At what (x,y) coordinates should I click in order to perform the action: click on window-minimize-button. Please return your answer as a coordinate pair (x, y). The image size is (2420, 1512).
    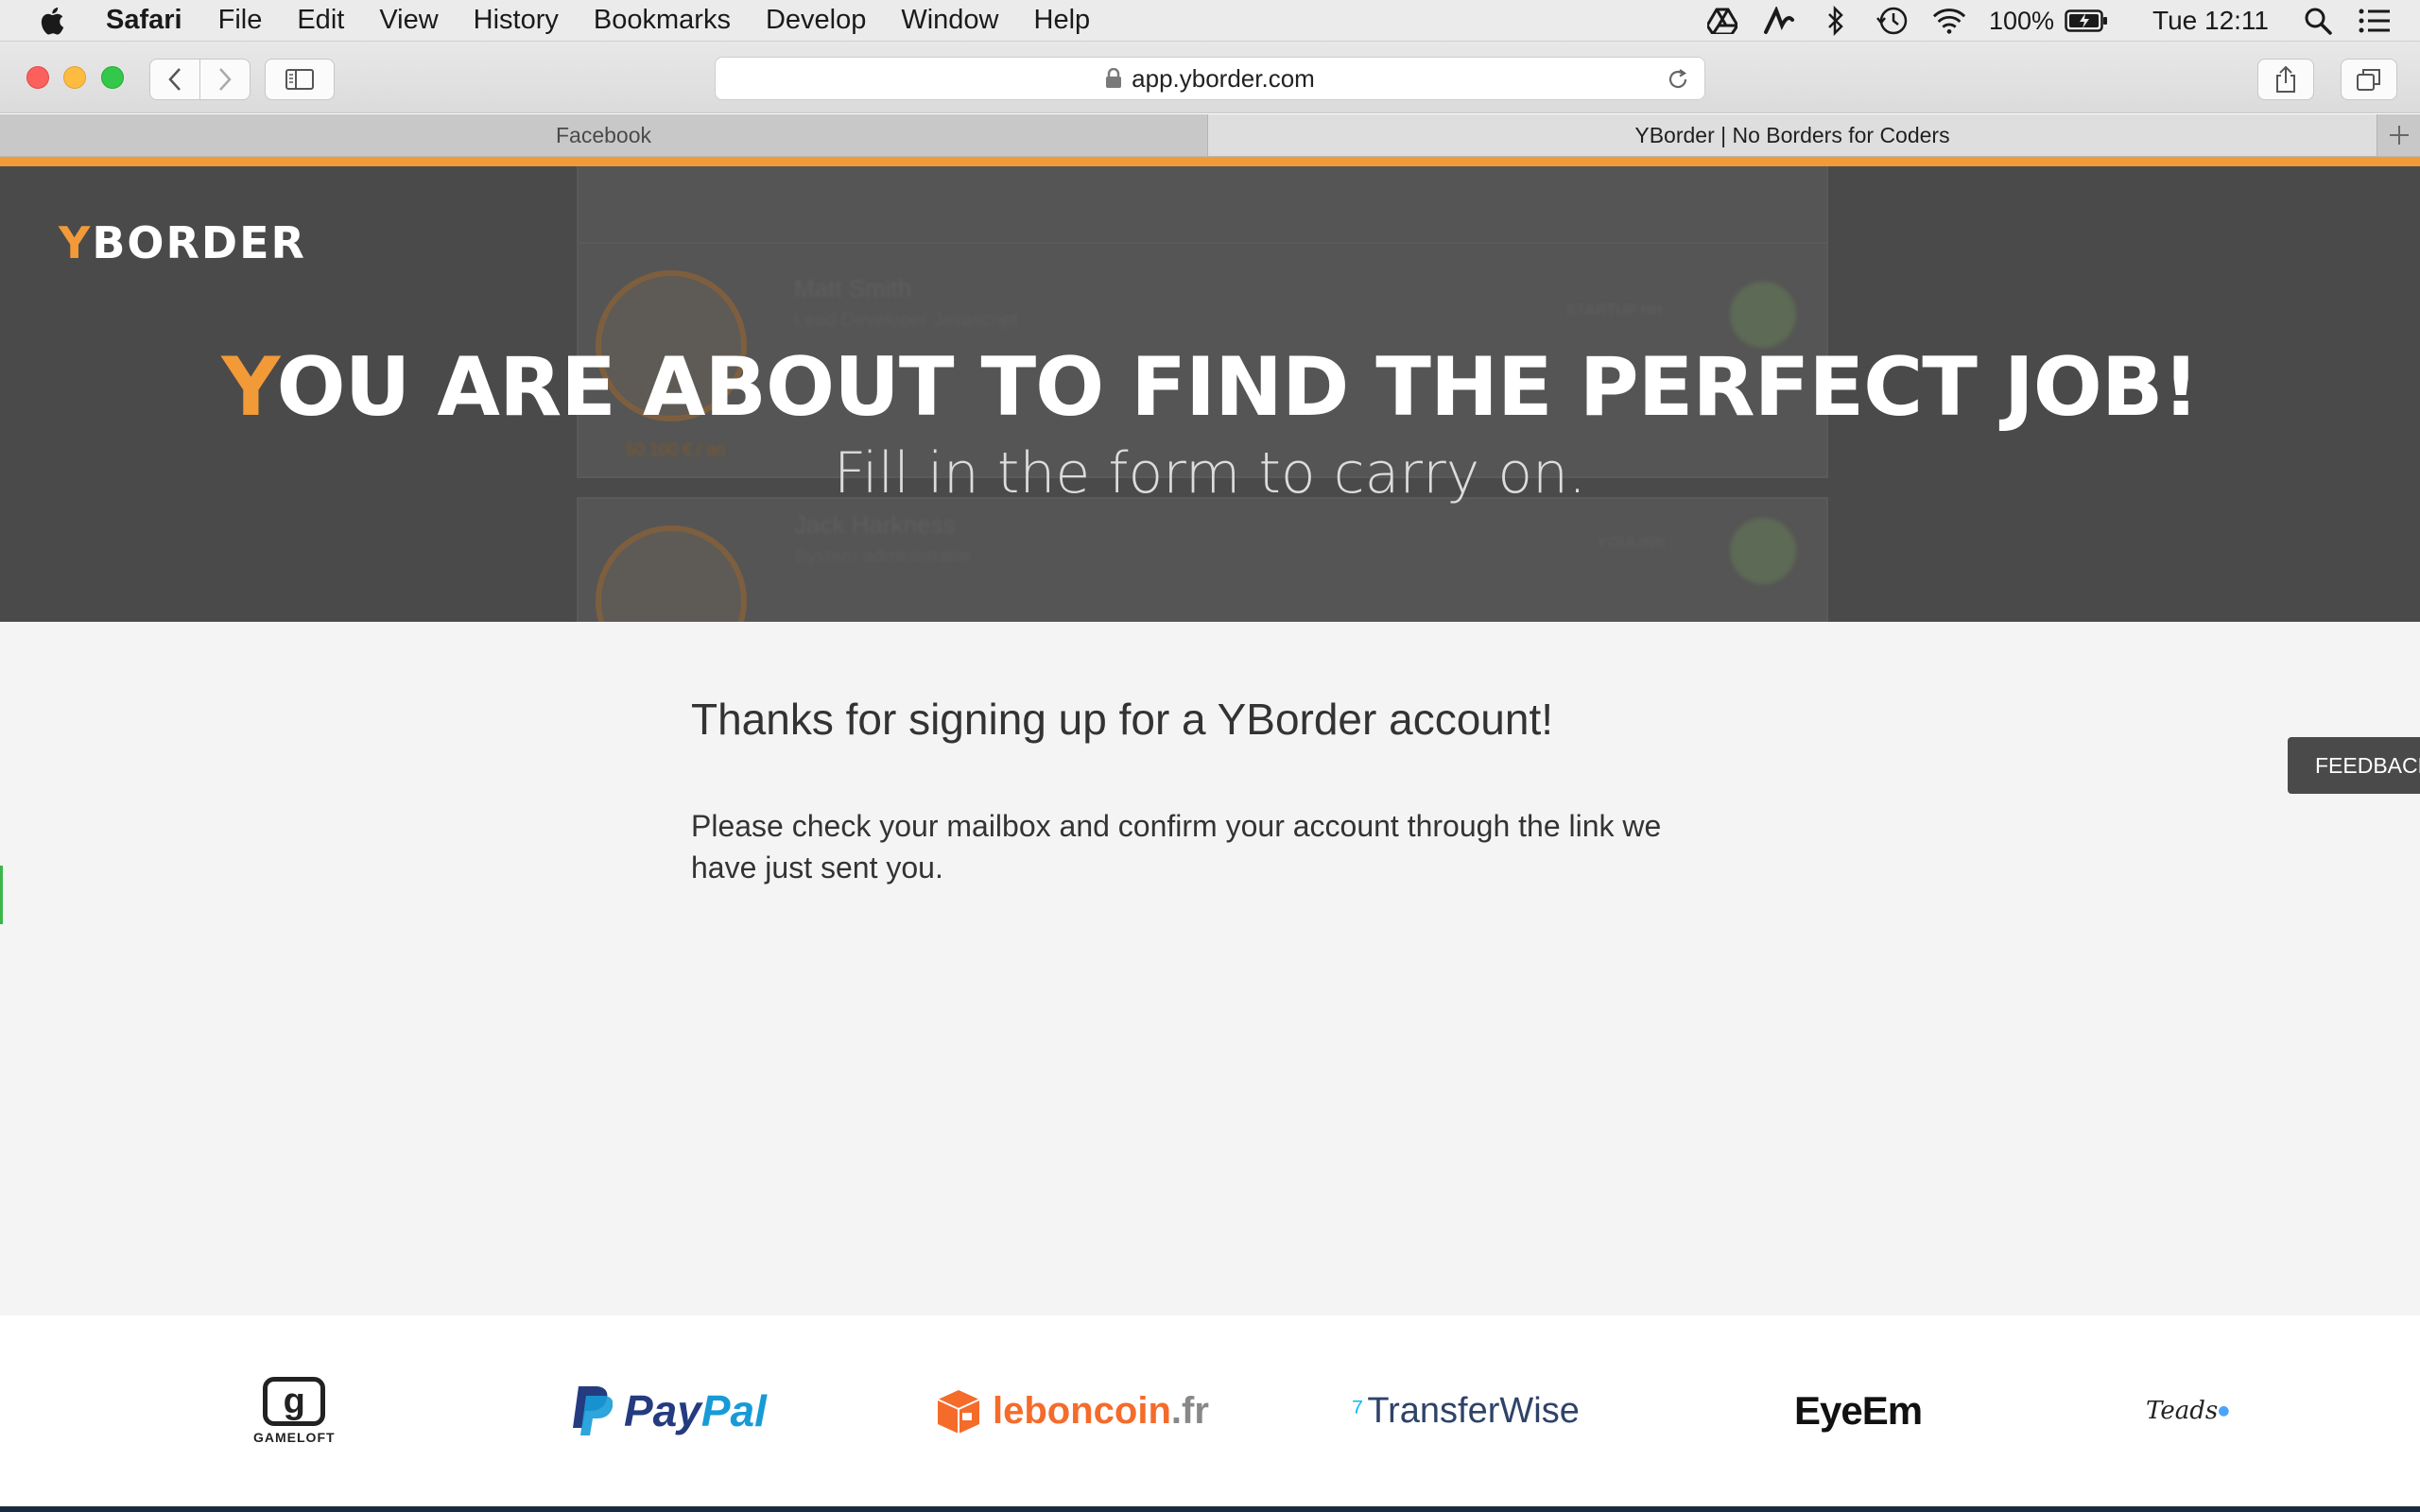
    Looking at the image, I should click on (74, 77).